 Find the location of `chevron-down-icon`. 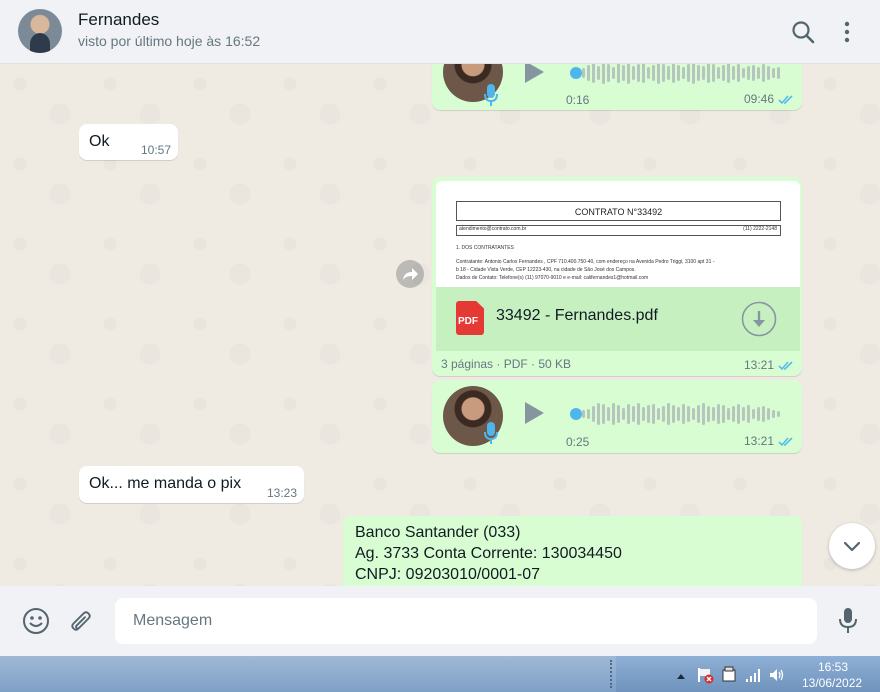

chevron-down-icon is located at coordinates (852, 546).